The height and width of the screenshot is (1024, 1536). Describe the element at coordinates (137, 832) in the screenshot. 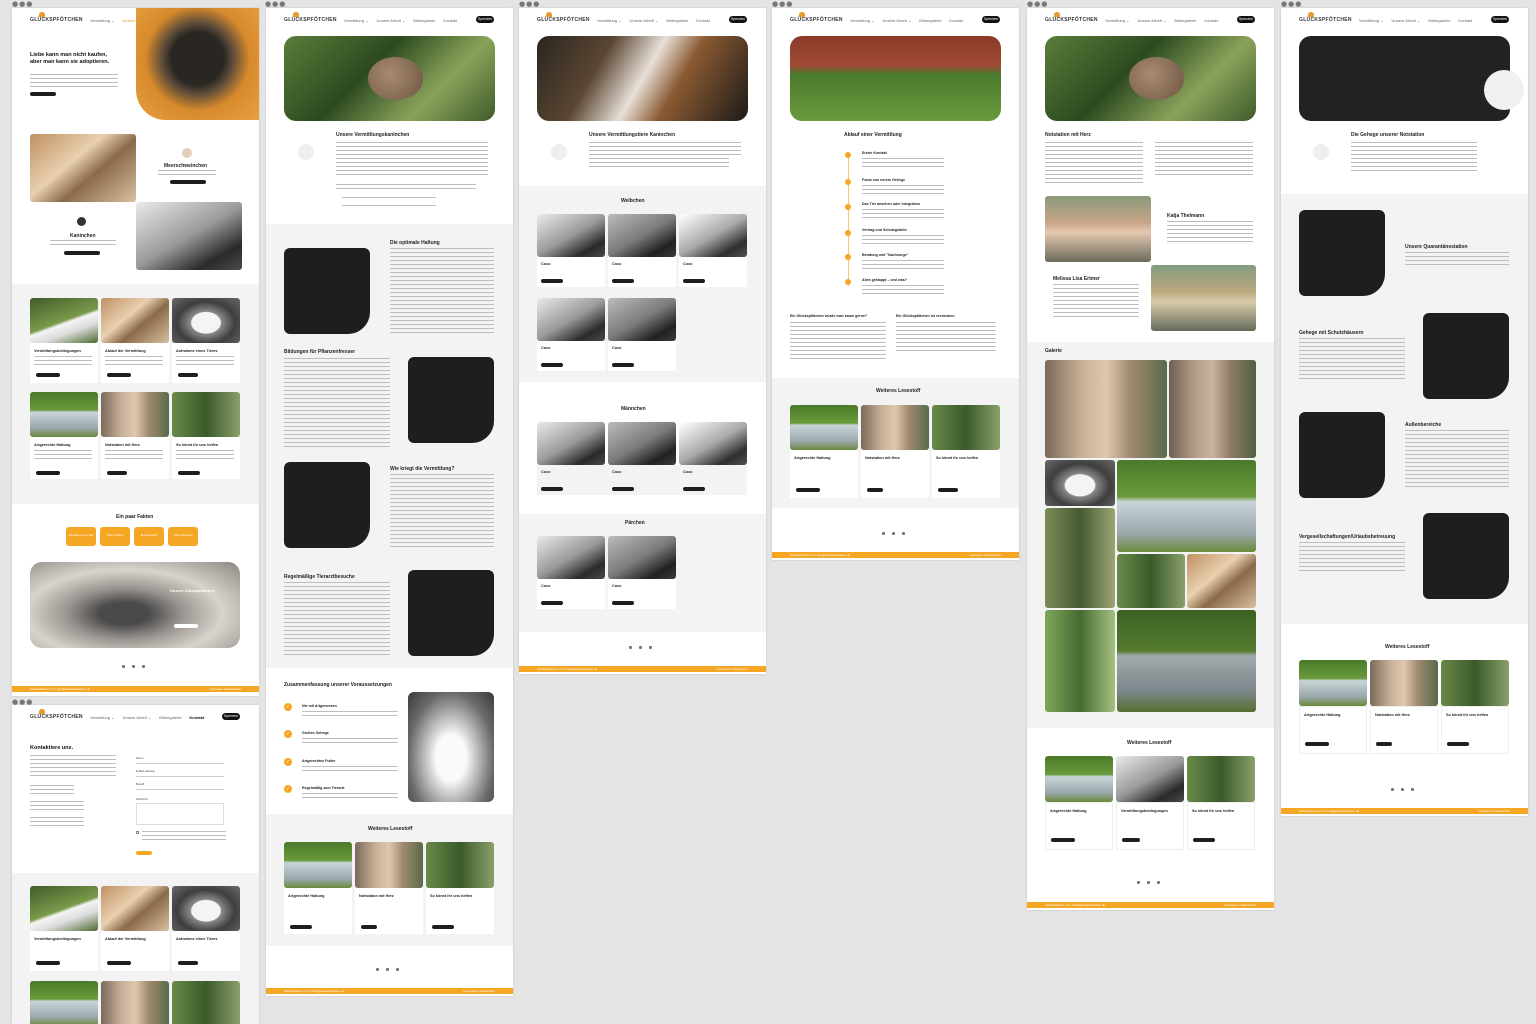

I see `privacy-checkbox` at that location.